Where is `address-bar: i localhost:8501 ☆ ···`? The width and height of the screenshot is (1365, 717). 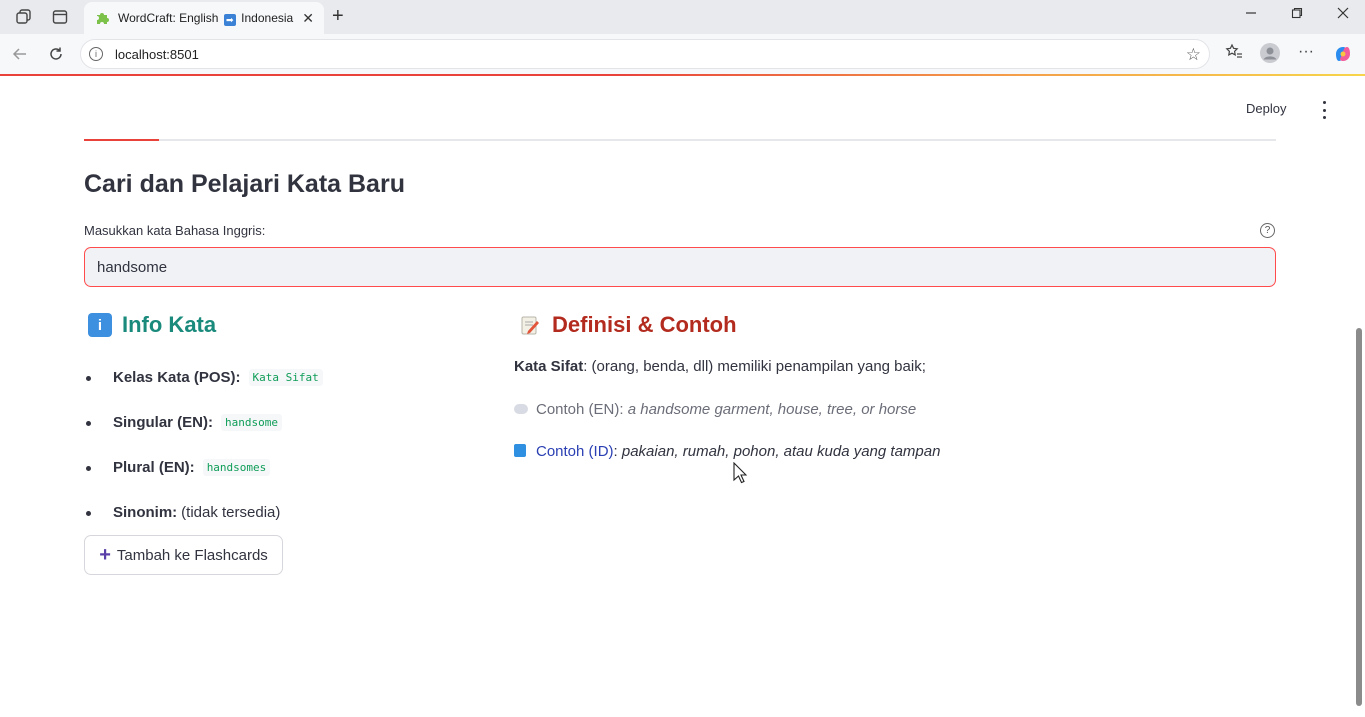 address-bar: i localhost:8501 ☆ ··· is located at coordinates (682, 54).